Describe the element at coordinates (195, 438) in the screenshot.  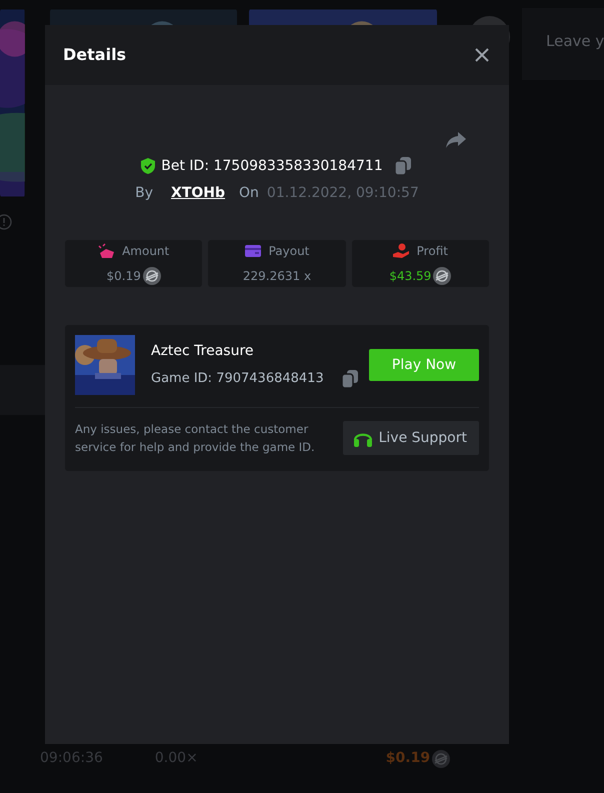
I see `help-text: Any issues, please contact the customer service for help and provide the game ID.` at that location.